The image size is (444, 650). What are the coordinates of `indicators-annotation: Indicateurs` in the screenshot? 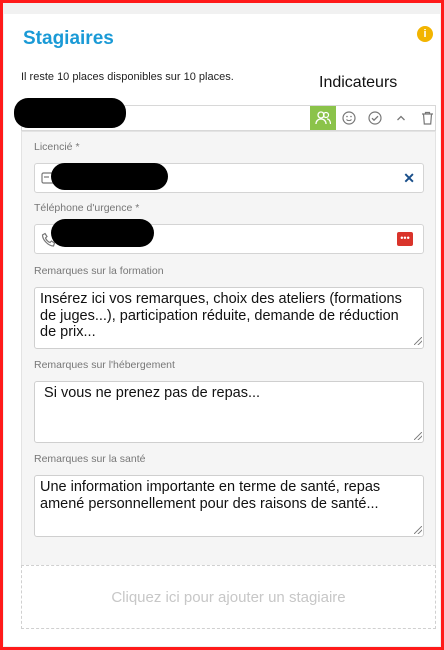 It's located at (358, 82).